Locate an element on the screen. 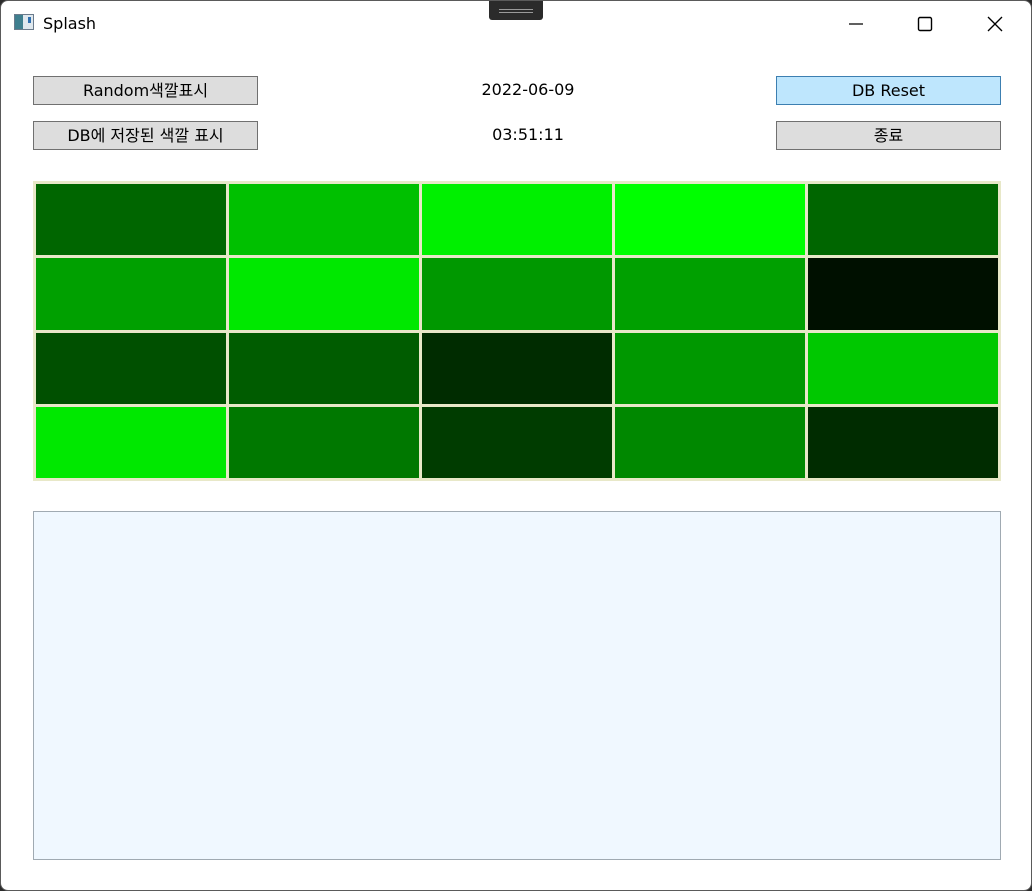  title-bar: Splash is located at coordinates (516, 24).